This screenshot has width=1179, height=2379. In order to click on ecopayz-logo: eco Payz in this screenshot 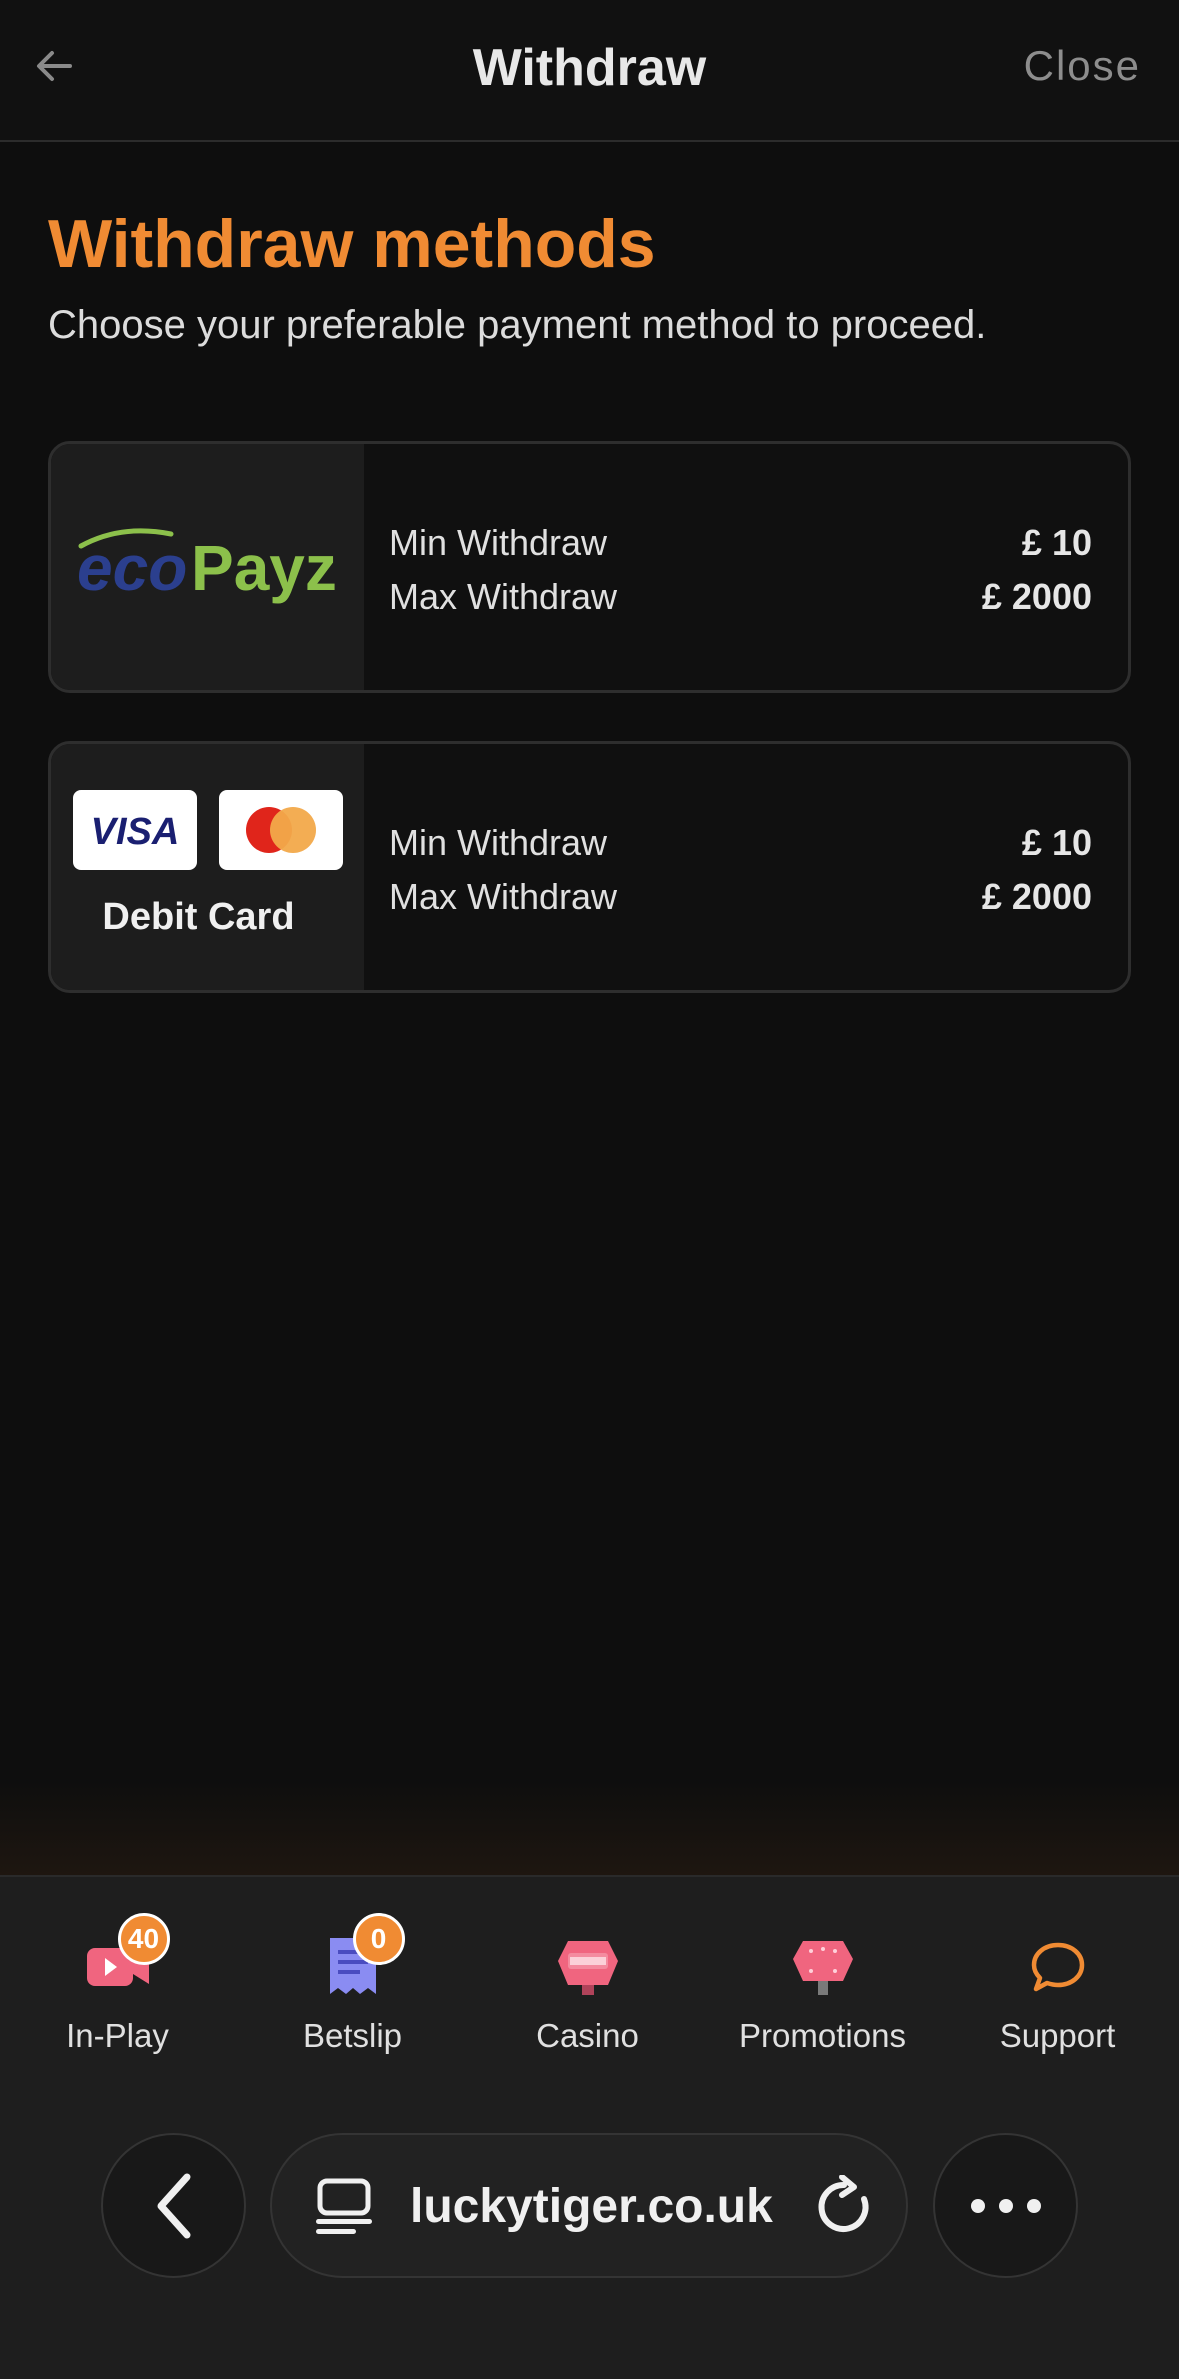, I will do `click(207, 566)`.